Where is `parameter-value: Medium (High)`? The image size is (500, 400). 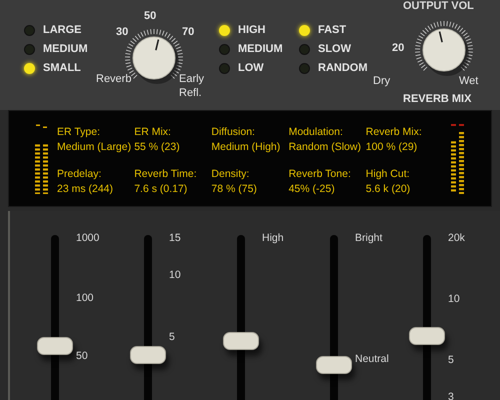 parameter-value: Medium (High) is located at coordinates (246, 147).